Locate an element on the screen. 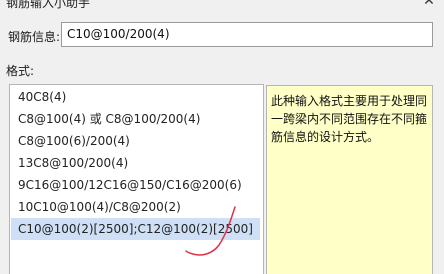 The width and height of the screenshot is (444, 274). close-icon: ✕ is located at coordinates (429, 5).